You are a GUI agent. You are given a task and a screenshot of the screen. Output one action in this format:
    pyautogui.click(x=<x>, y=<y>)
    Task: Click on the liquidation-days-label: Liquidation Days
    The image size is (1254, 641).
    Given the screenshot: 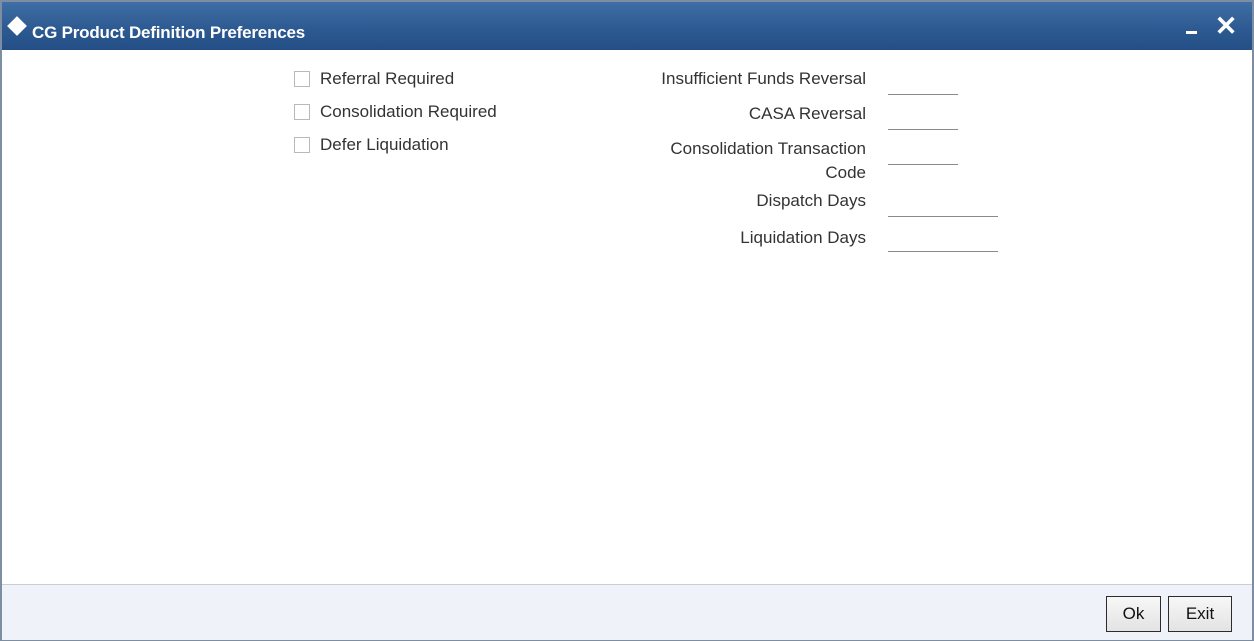 What is the action you would take?
    pyautogui.click(x=803, y=237)
    